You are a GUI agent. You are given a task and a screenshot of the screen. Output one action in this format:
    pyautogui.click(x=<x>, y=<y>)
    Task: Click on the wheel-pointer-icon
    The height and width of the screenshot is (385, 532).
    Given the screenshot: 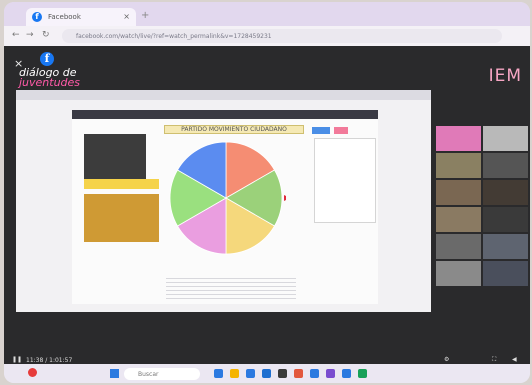 What is the action you would take?
    pyautogui.click(x=285, y=198)
    